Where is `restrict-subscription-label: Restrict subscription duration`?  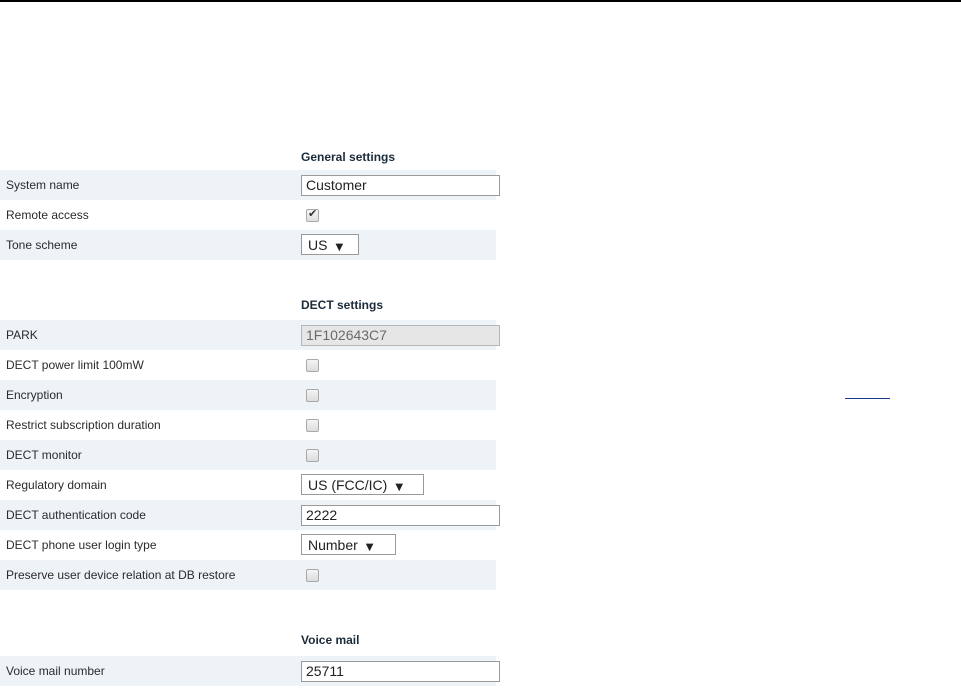
restrict-subscription-label: Restrict subscription duration is located at coordinates (83, 425).